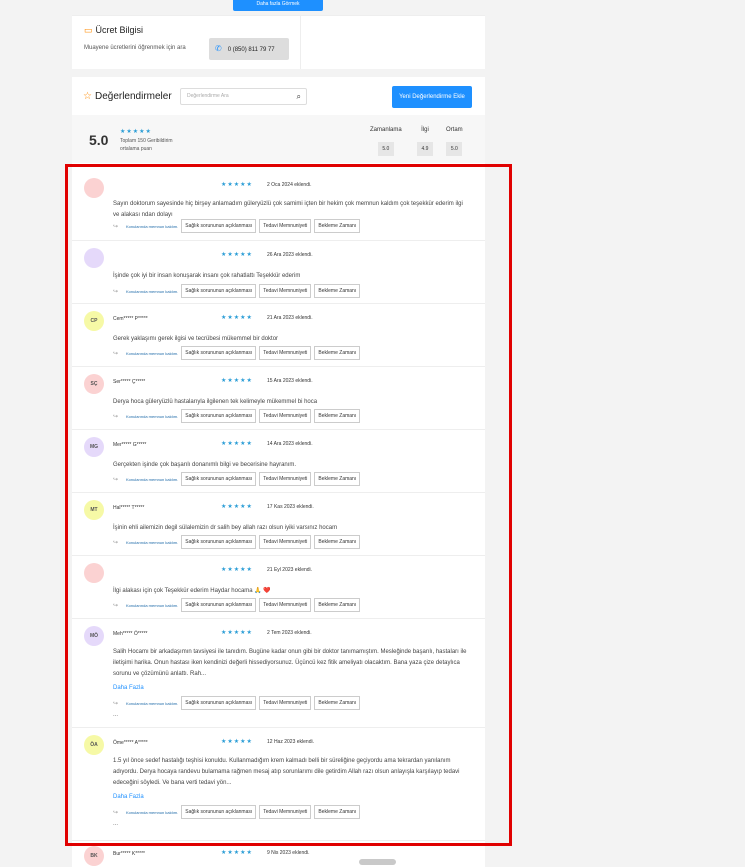 The height and width of the screenshot is (867, 745). Describe the element at coordinates (155, 145) in the screenshot. I see `summary-count: Toplam 150 Geribildirim ortalama puan` at that location.